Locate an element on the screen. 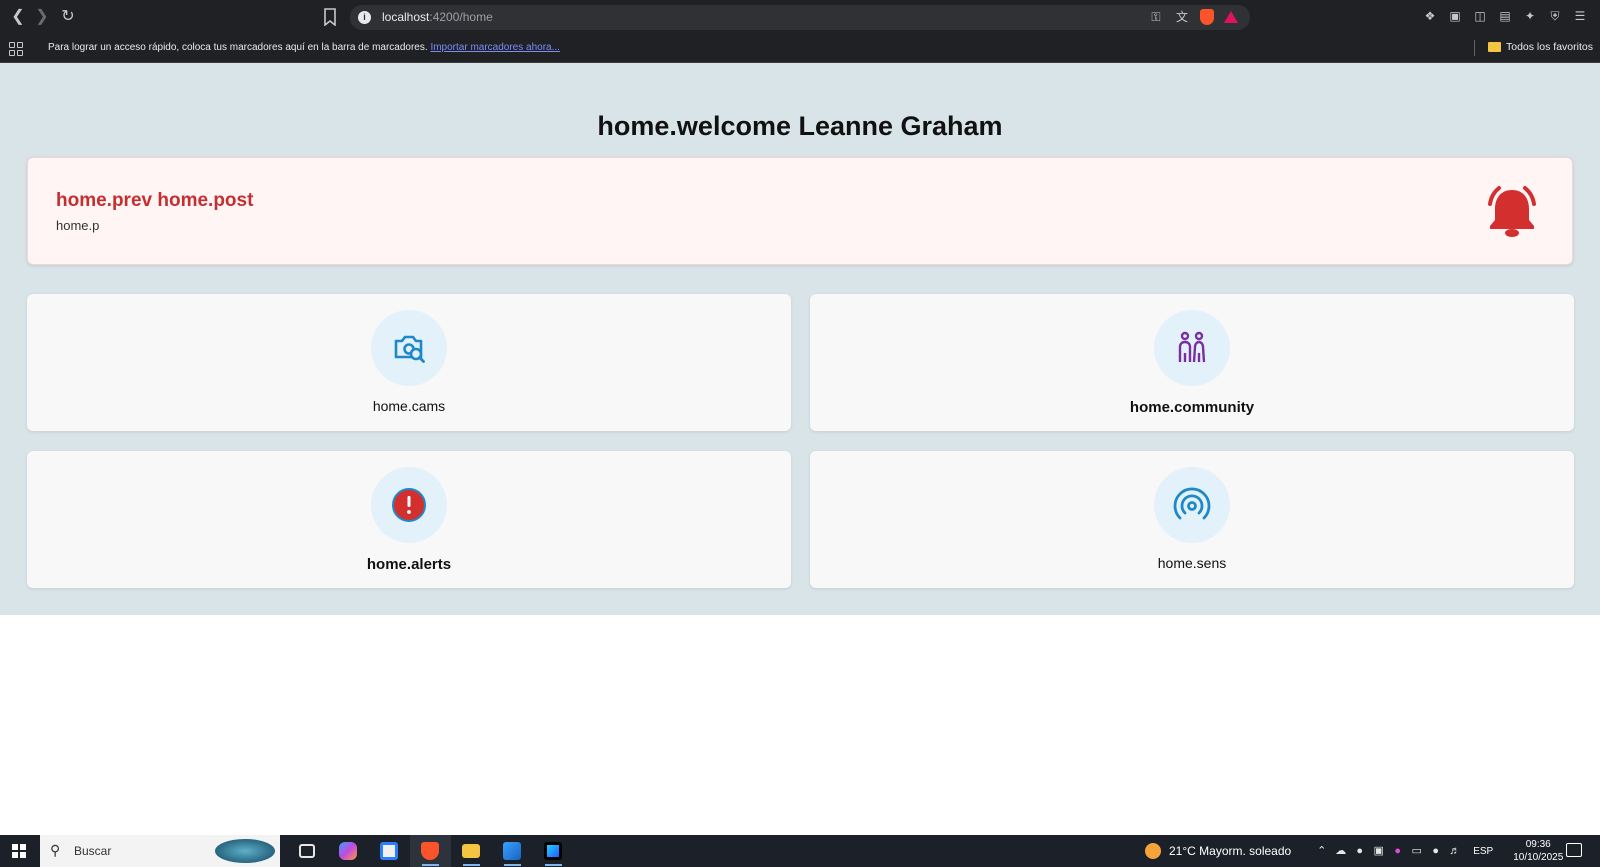  forward-icon: ❯ is located at coordinates (42, 17).